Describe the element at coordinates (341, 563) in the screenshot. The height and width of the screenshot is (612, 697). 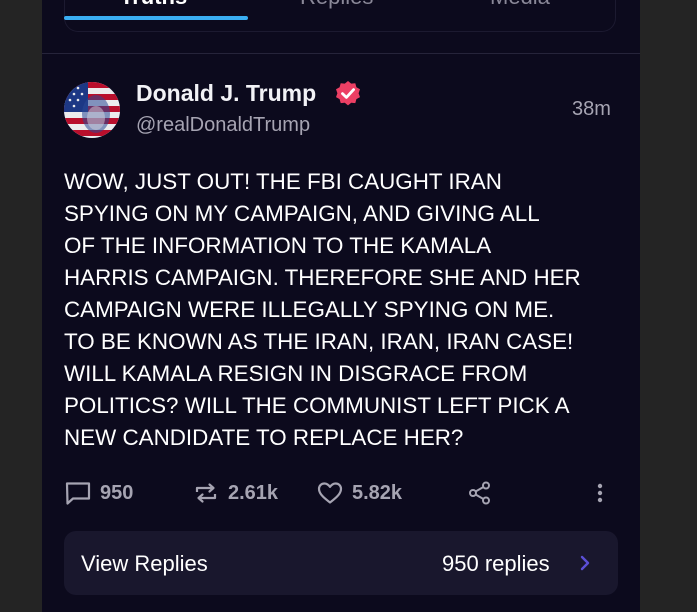
I see `view-replies-button: View Replies 950 replies` at that location.